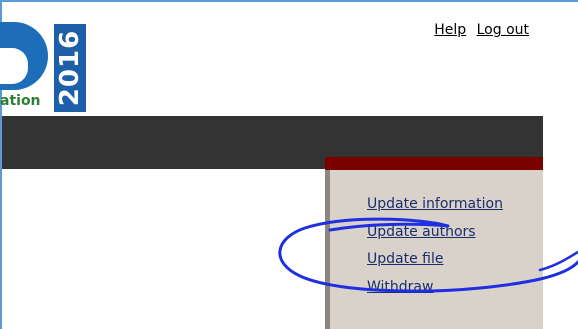 The image size is (578, 329). I want to click on withdraw-link: Withdraw, so click(400, 287).